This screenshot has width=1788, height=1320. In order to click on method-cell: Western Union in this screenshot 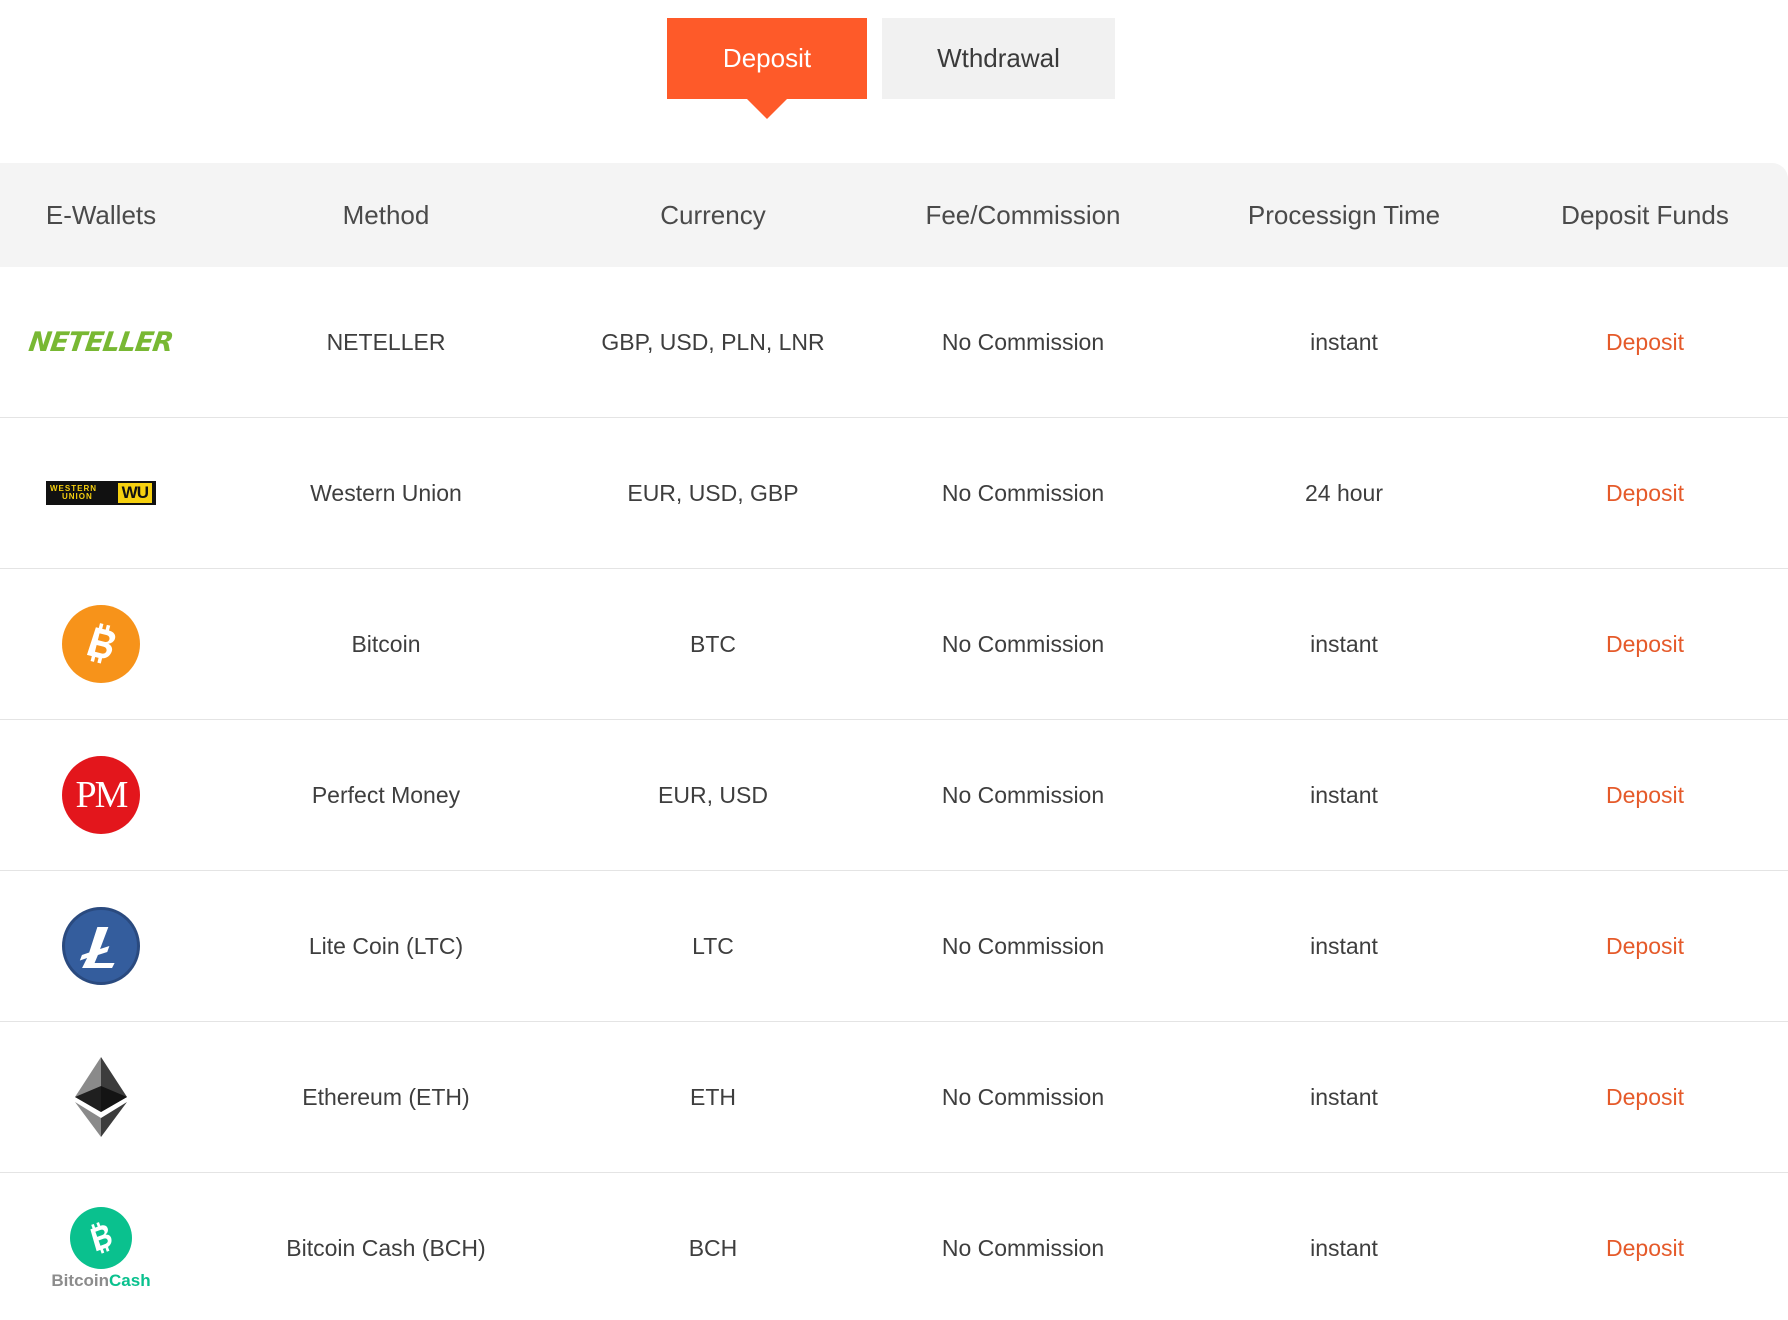, I will do `click(386, 492)`.